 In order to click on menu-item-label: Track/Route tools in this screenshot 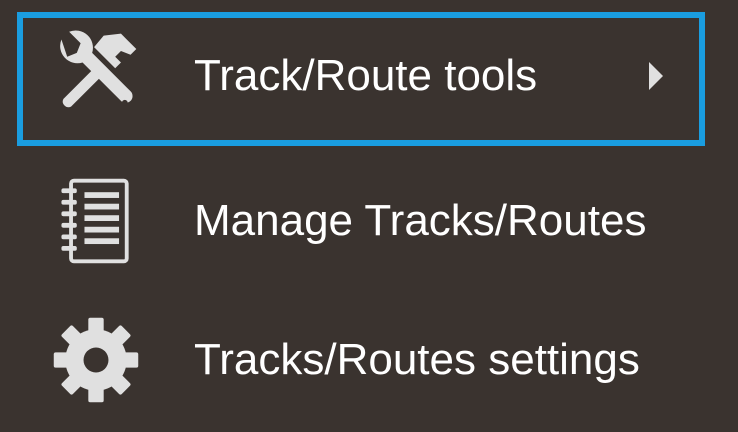, I will do `click(366, 75)`.